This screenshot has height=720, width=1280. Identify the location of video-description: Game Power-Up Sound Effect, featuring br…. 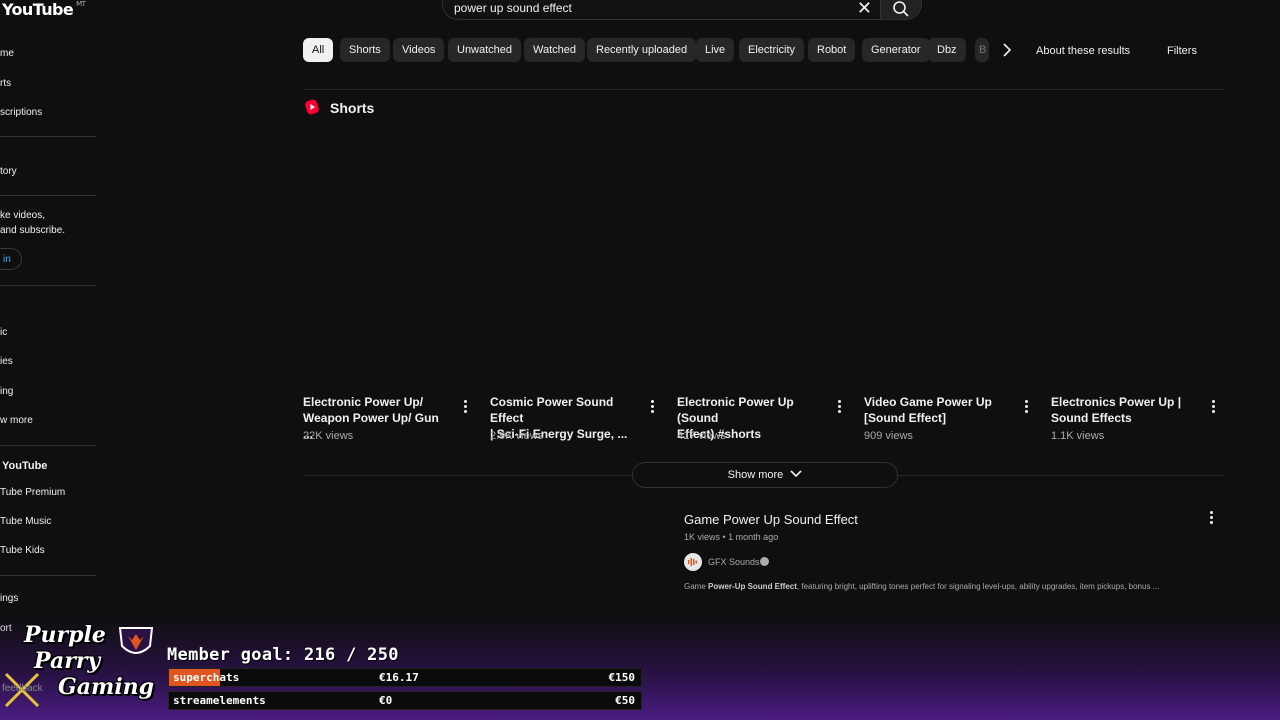
(922, 586).